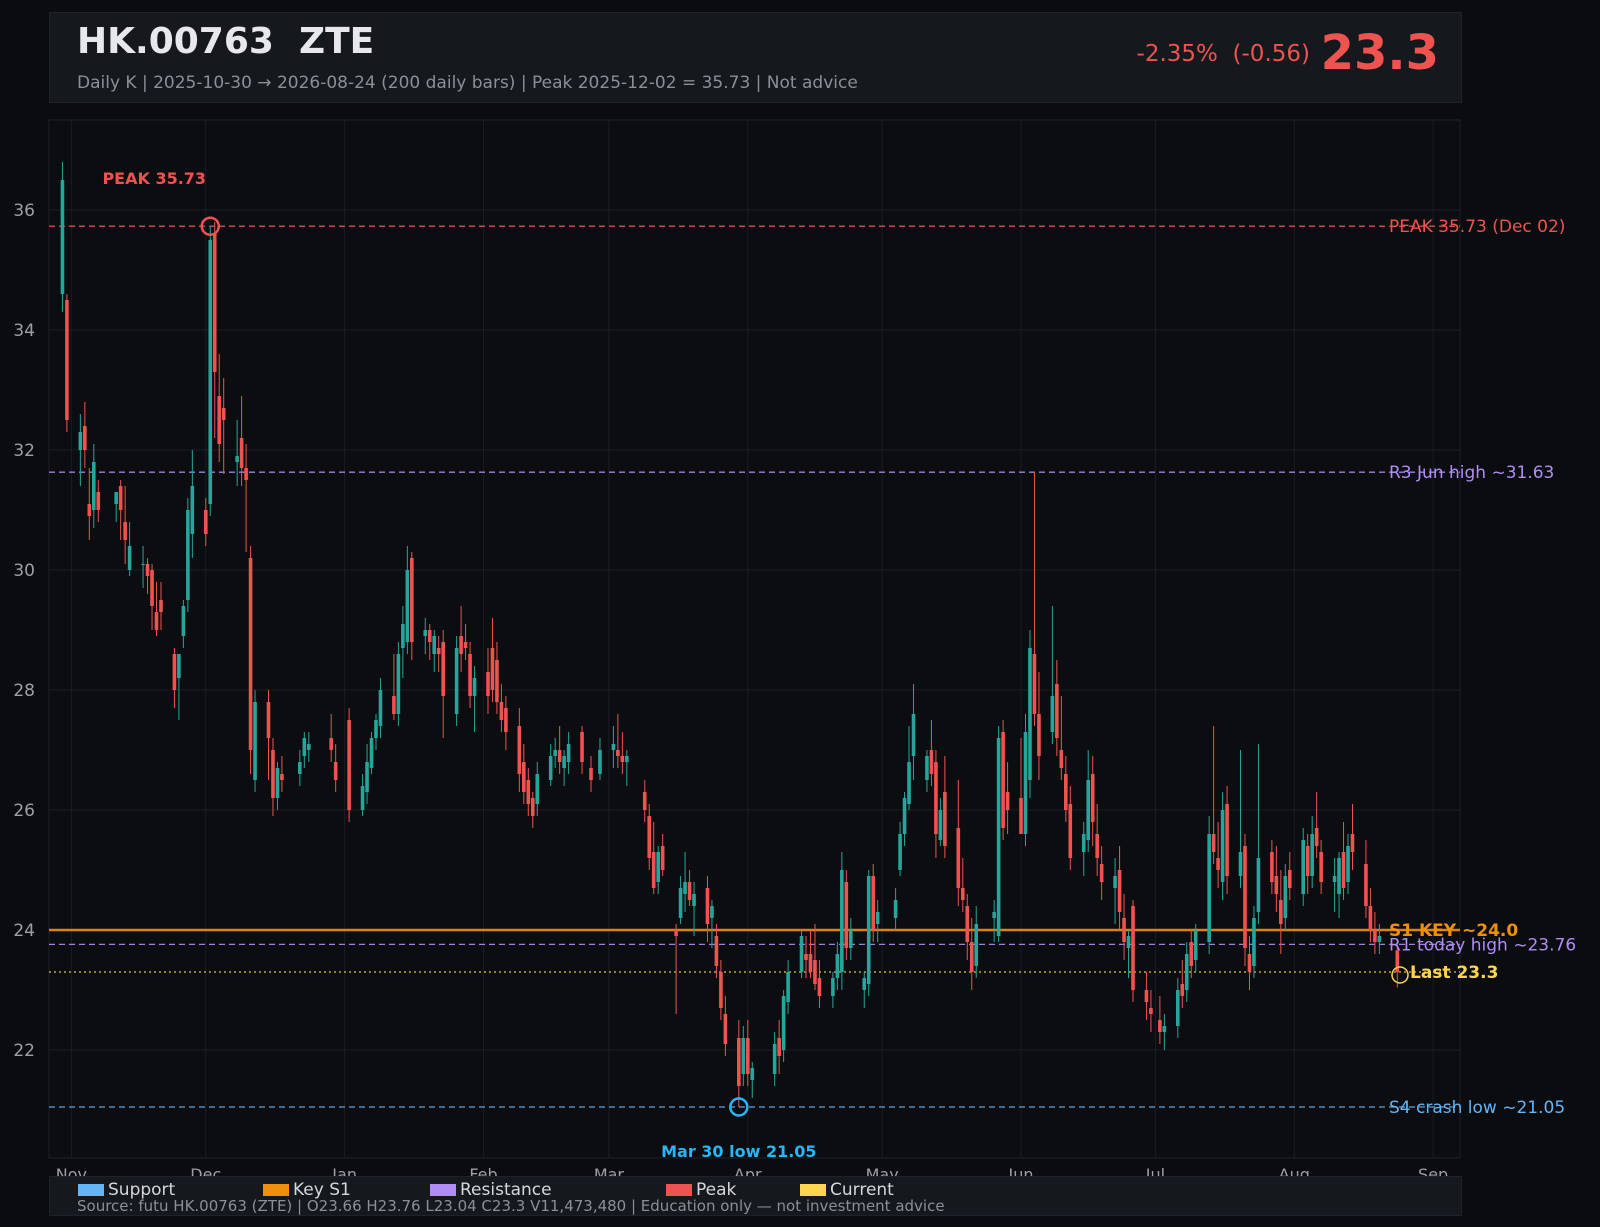 The image size is (1600, 1227). What do you see at coordinates (1433, 1170) in the screenshot?
I see `x-tick-label: Sep` at bounding box center [1433, 1170].